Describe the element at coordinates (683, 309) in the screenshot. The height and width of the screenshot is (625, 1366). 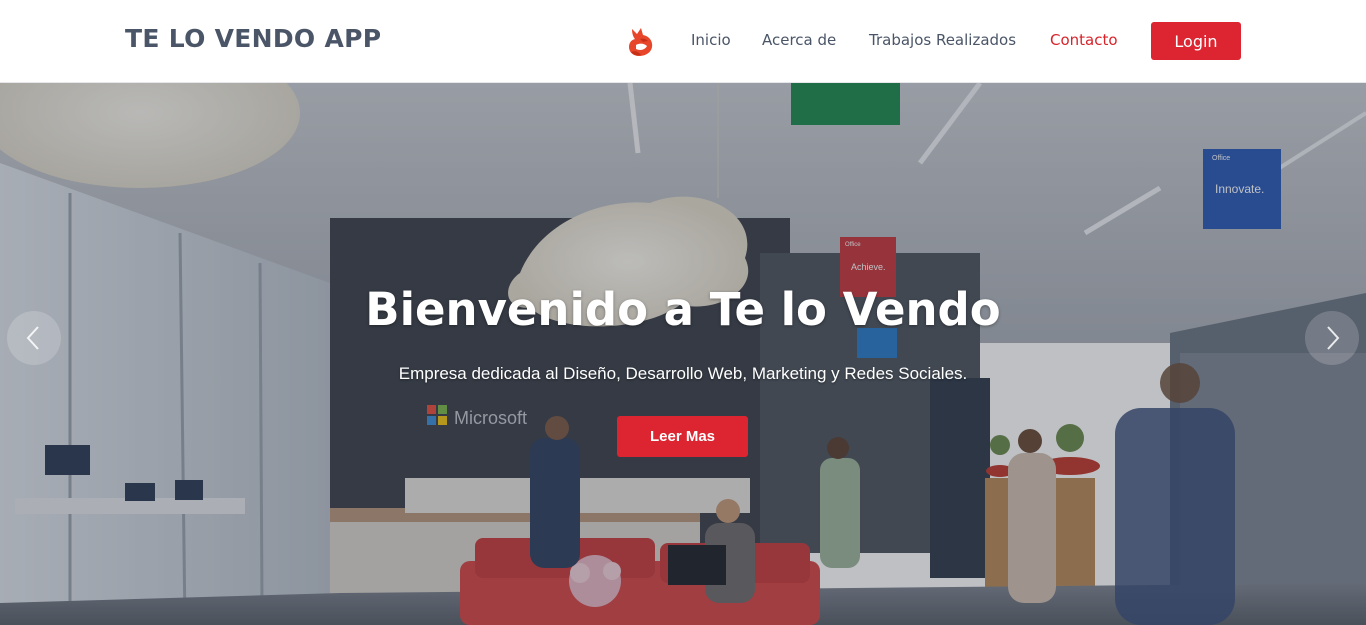
I see `hero-title: Bienvenido a Te lo Vendo` at that location.